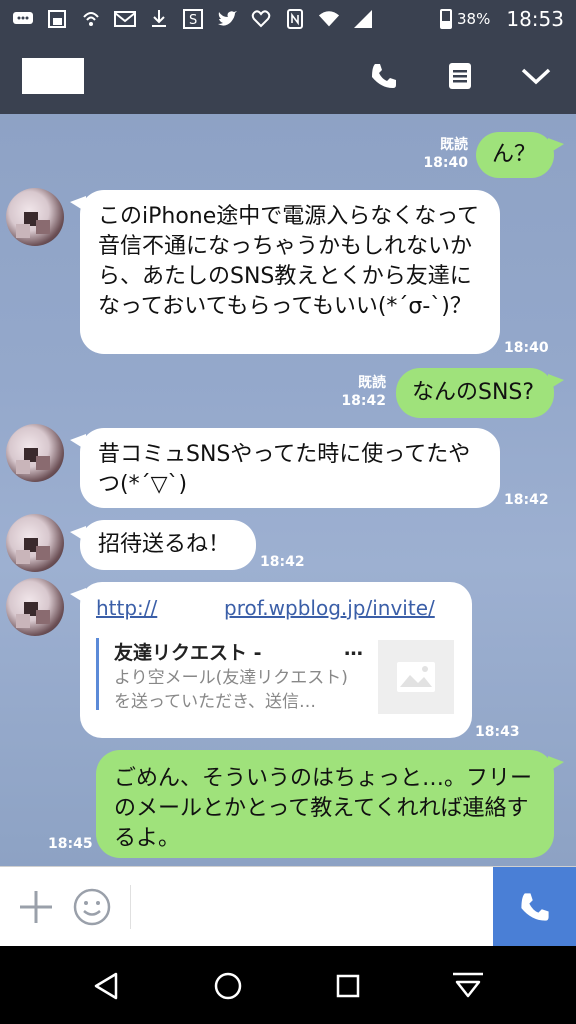 The height and width of the screenshot is (1024, 576). I want to click on svg-text: S, so click(193, 20).